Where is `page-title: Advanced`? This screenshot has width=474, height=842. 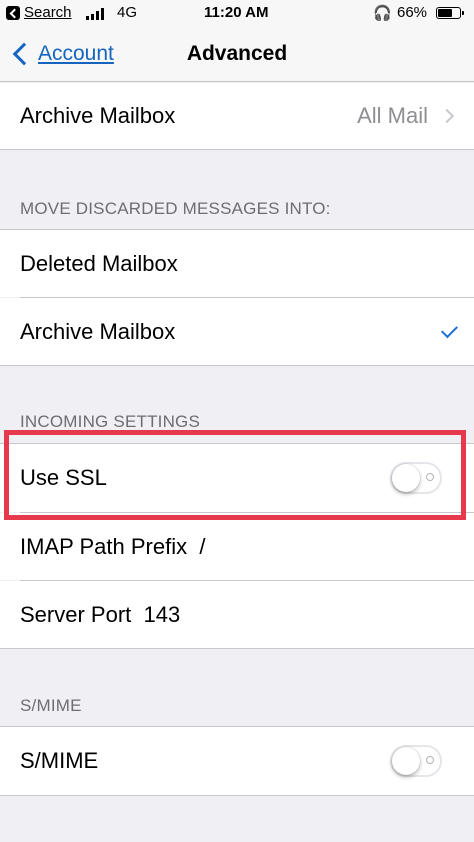 page-title: Advanced is located at coordinates (237, 53).